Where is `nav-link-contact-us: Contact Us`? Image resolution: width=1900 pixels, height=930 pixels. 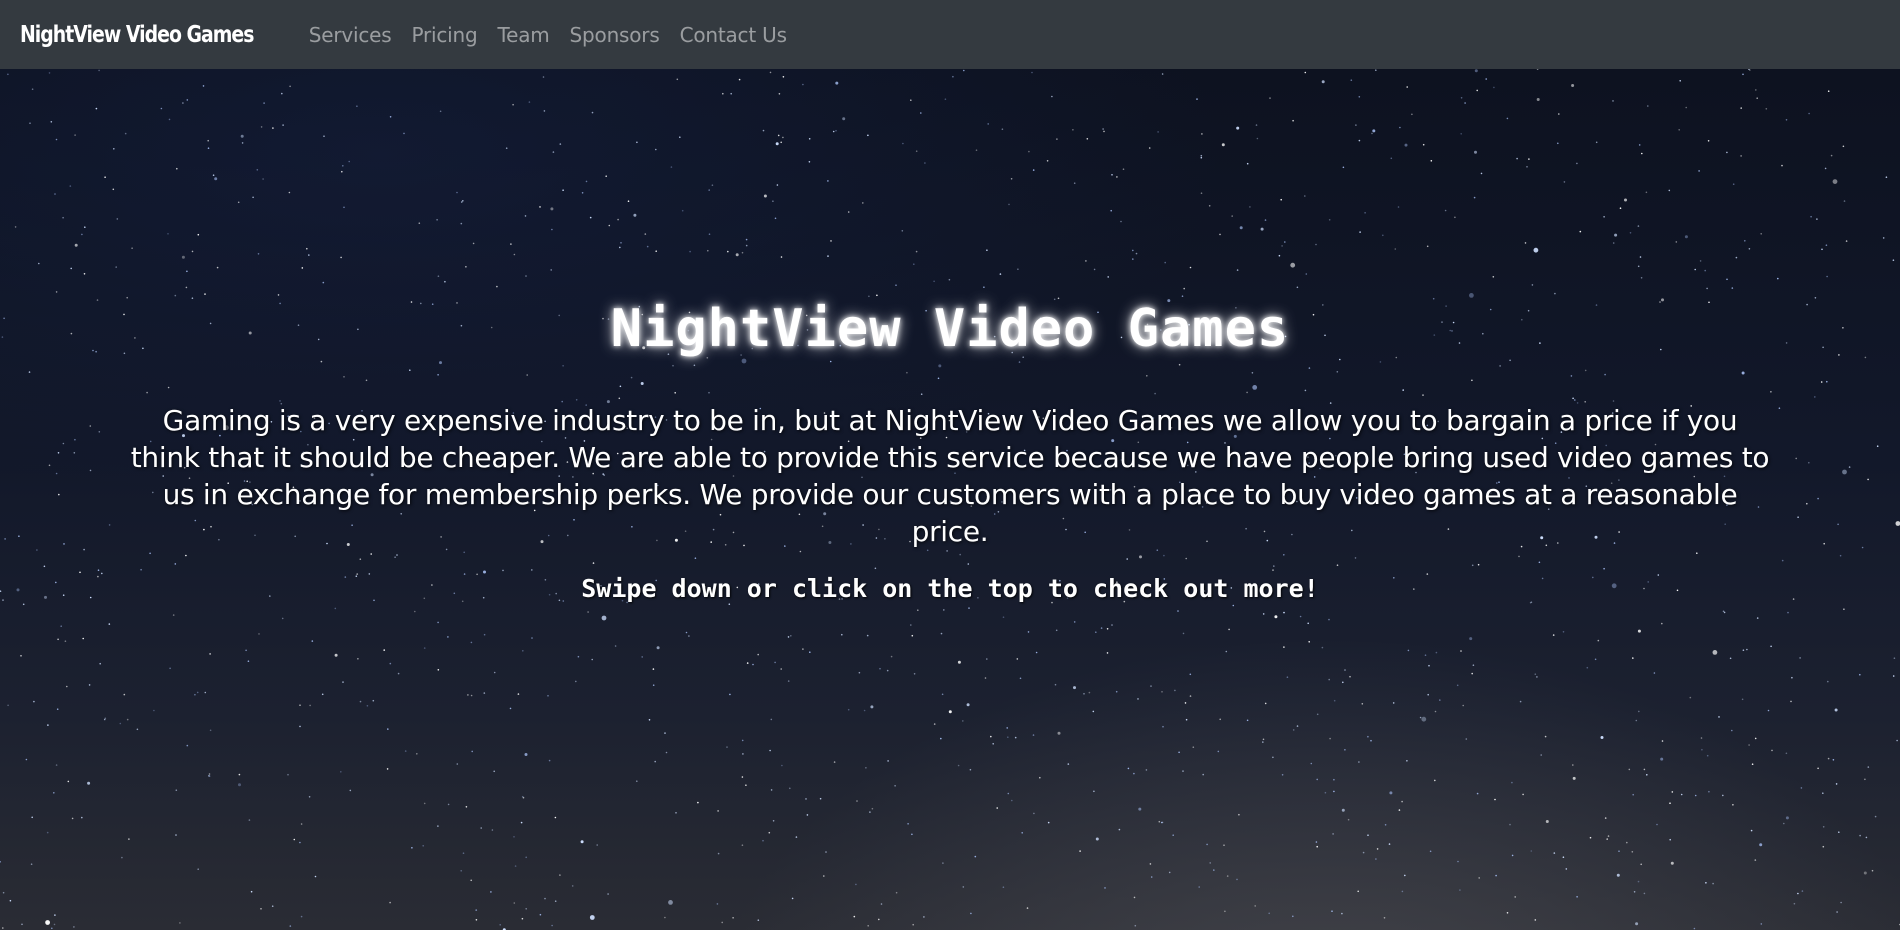
nav-link-contact-us: Contact Us is located at coordinates (733, 35).